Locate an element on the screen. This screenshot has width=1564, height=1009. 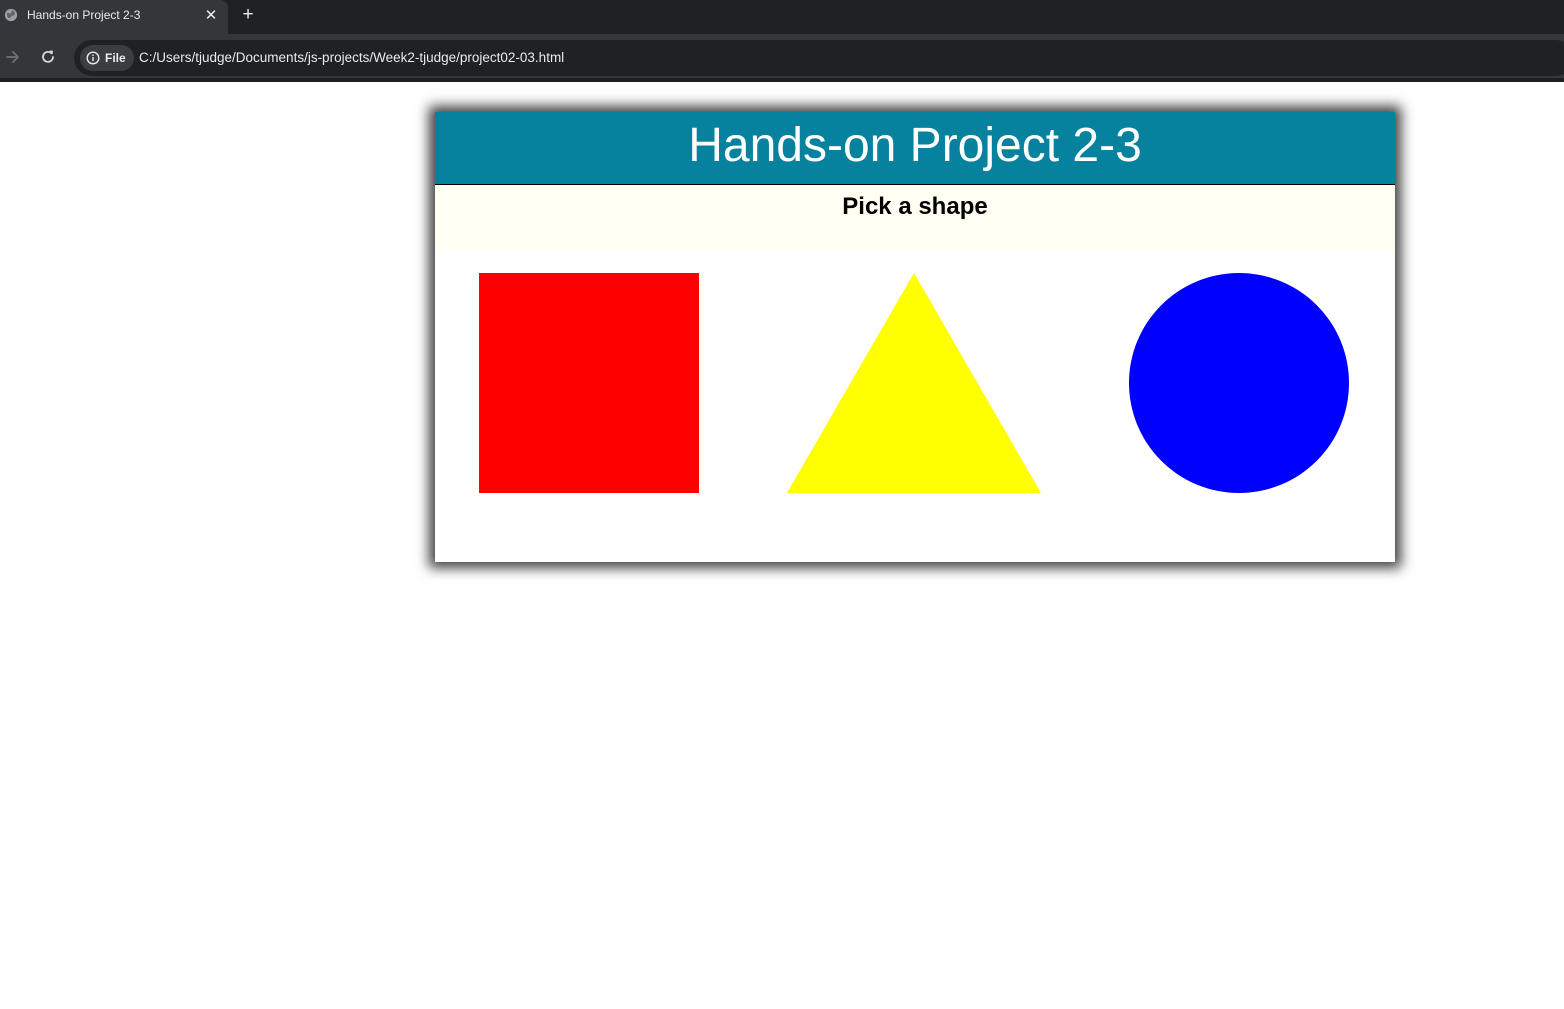
triangle-shape is located at coordinates (914, 383).